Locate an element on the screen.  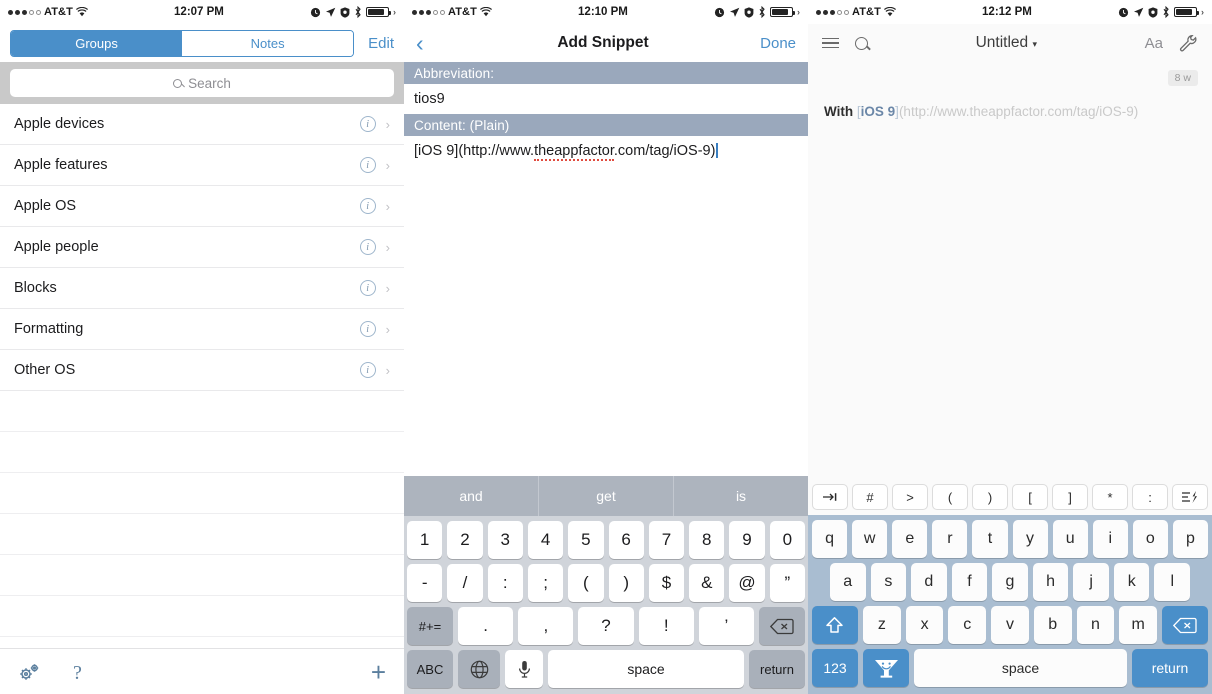
key-b: b is located at coordinates (1052, 625).